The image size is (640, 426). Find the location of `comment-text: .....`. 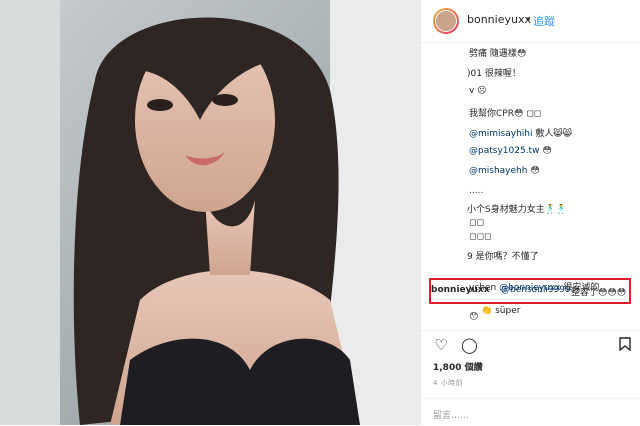

comment-text: ..... is located at coordinates (476, 191).